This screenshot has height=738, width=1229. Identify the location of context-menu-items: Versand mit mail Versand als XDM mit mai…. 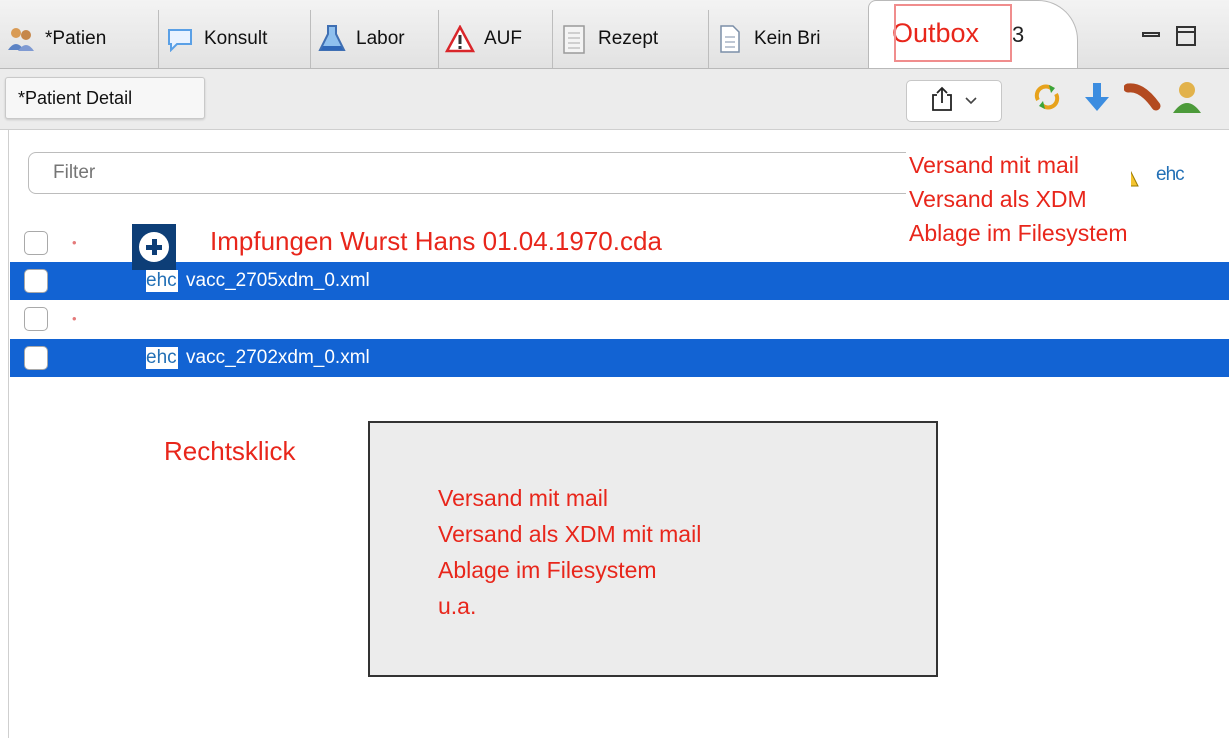
(569, 552).